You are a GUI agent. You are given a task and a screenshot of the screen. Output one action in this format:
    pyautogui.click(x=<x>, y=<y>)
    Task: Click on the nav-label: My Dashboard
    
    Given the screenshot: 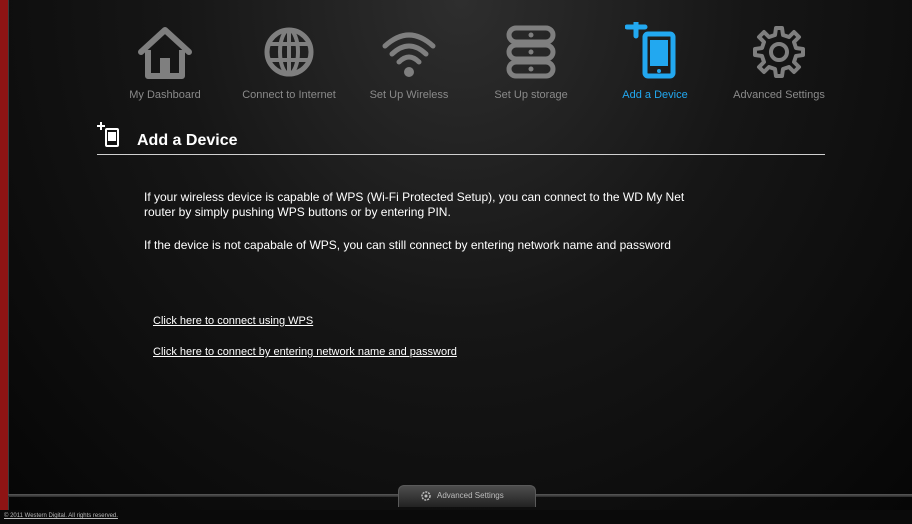 What is the action you would take?
    pyautogui.click(x=165, y=95)
    